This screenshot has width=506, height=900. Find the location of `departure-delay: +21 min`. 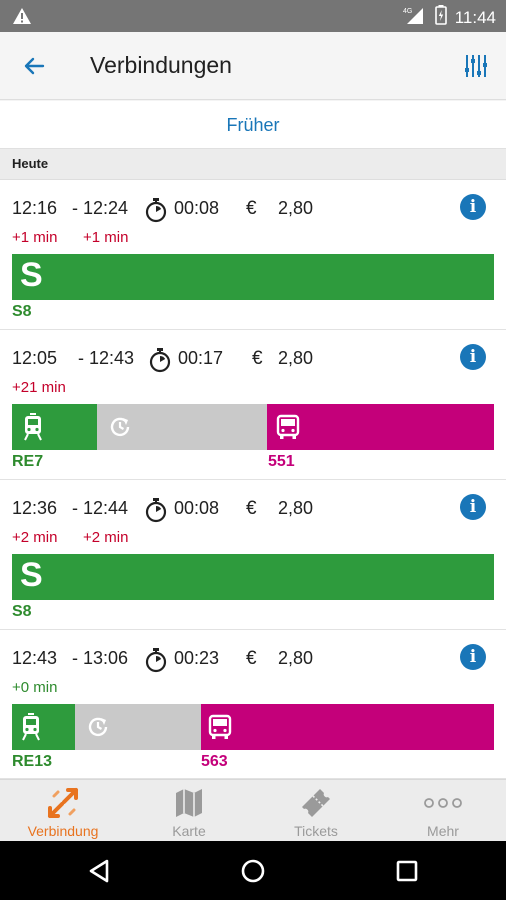

departure-delay: +21 min is located at coordinates (39, 387).